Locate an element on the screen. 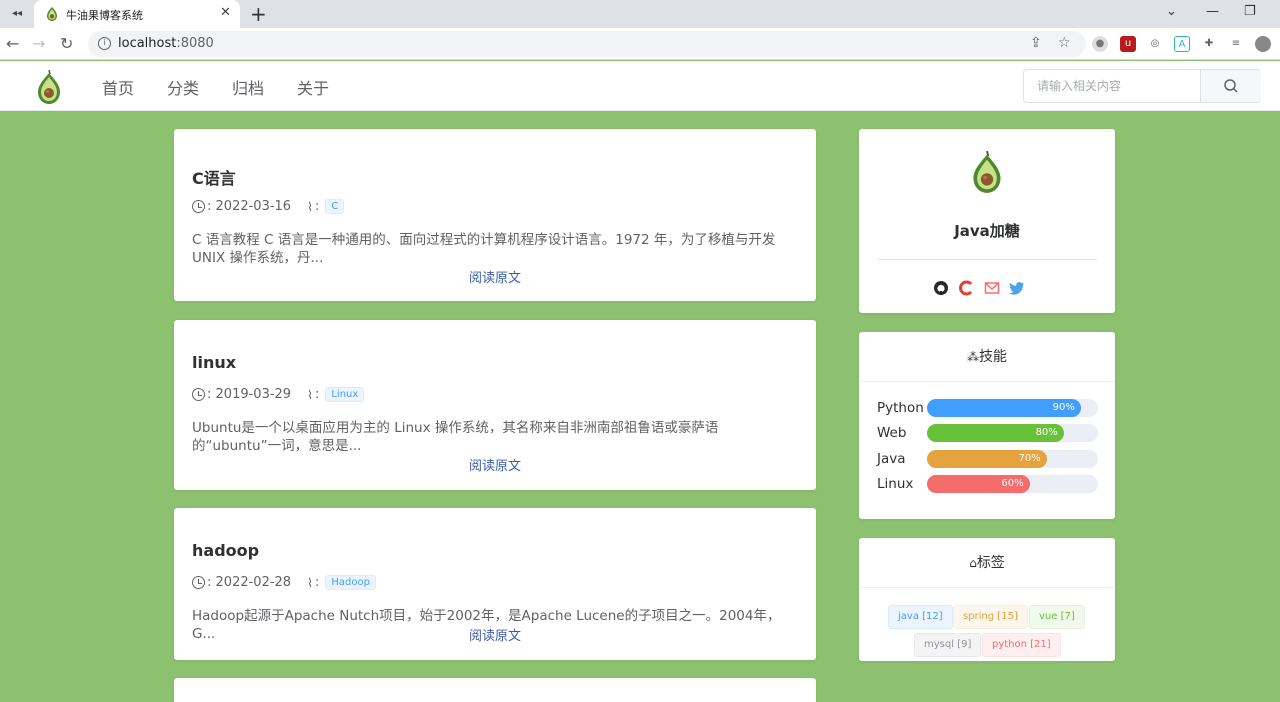 This screenshot has height=702, width=1280. post-tag: Hadoop is located at coordinates (350, 582).